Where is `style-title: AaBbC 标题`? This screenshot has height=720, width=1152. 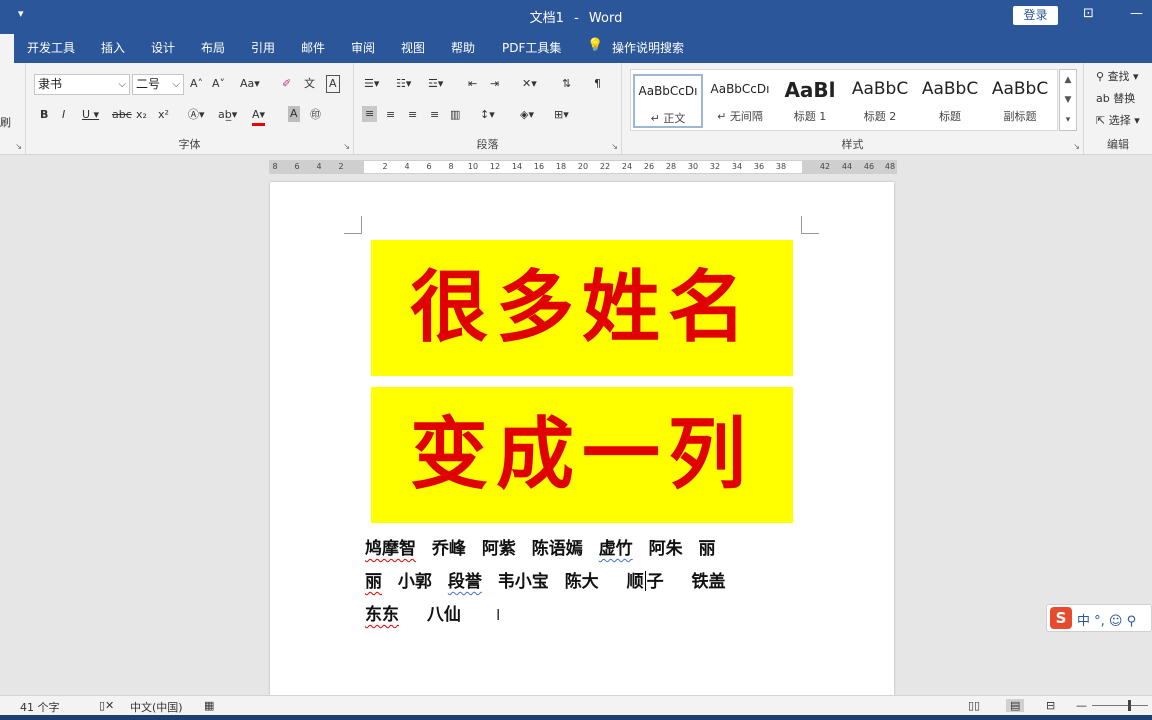 style-title: AaBbC 标题 is located at coordinates (950, 101).